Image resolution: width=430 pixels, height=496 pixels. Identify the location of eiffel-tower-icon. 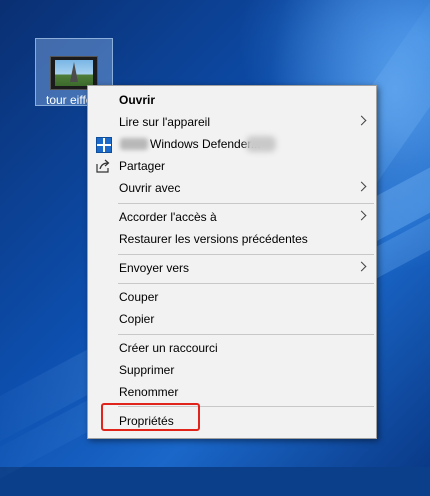
(74, 72).